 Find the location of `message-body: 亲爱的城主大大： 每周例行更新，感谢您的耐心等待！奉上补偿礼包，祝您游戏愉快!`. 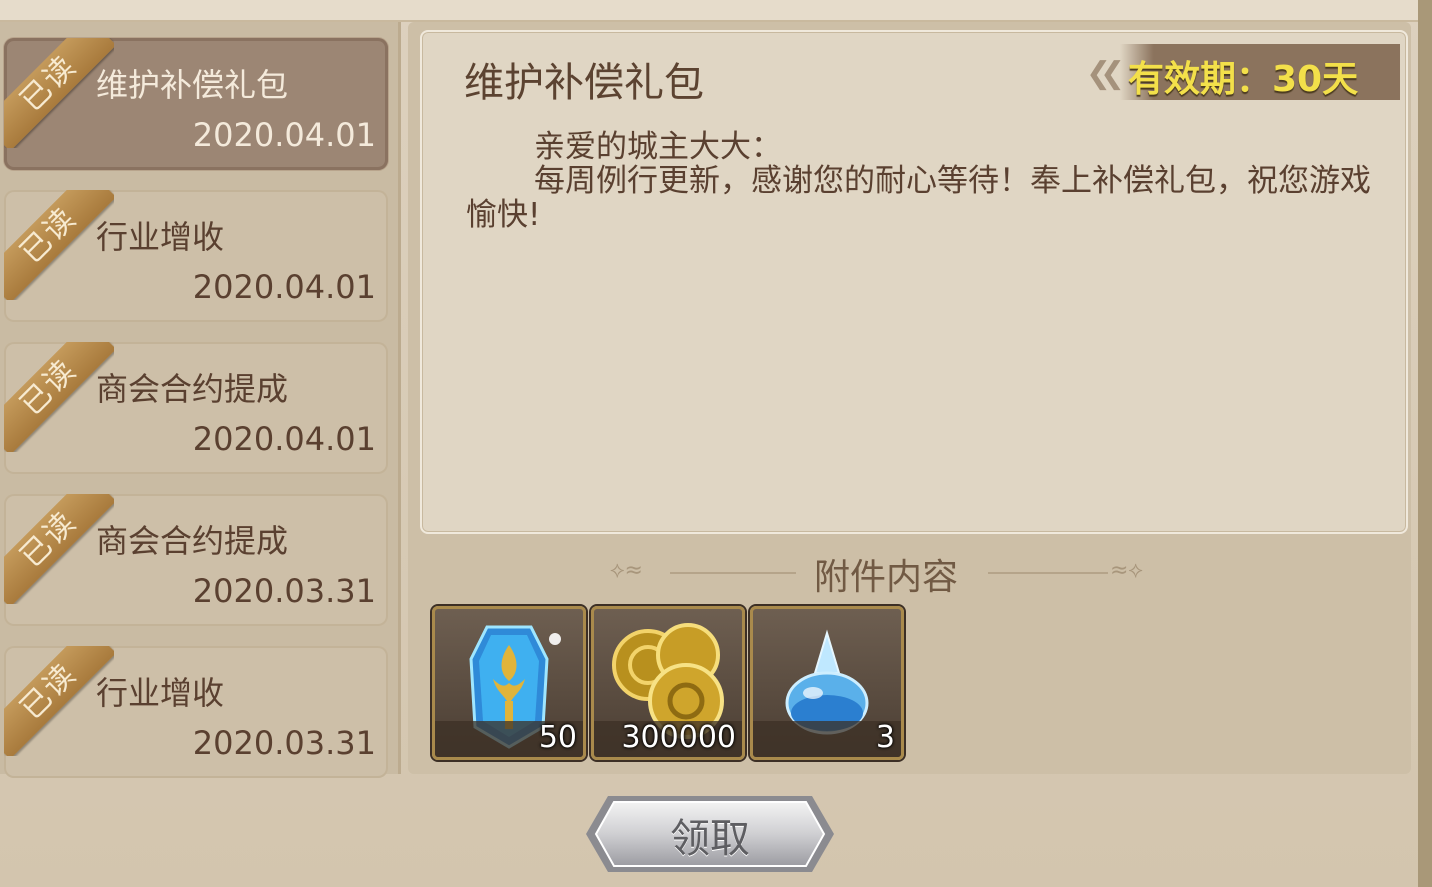

message-body: 亲爱的城主大大： 每周例行更新，感谢您的耐心等待！奉上补偿礼包，祝您游戏愉快! is located at coordinates (925, 181).